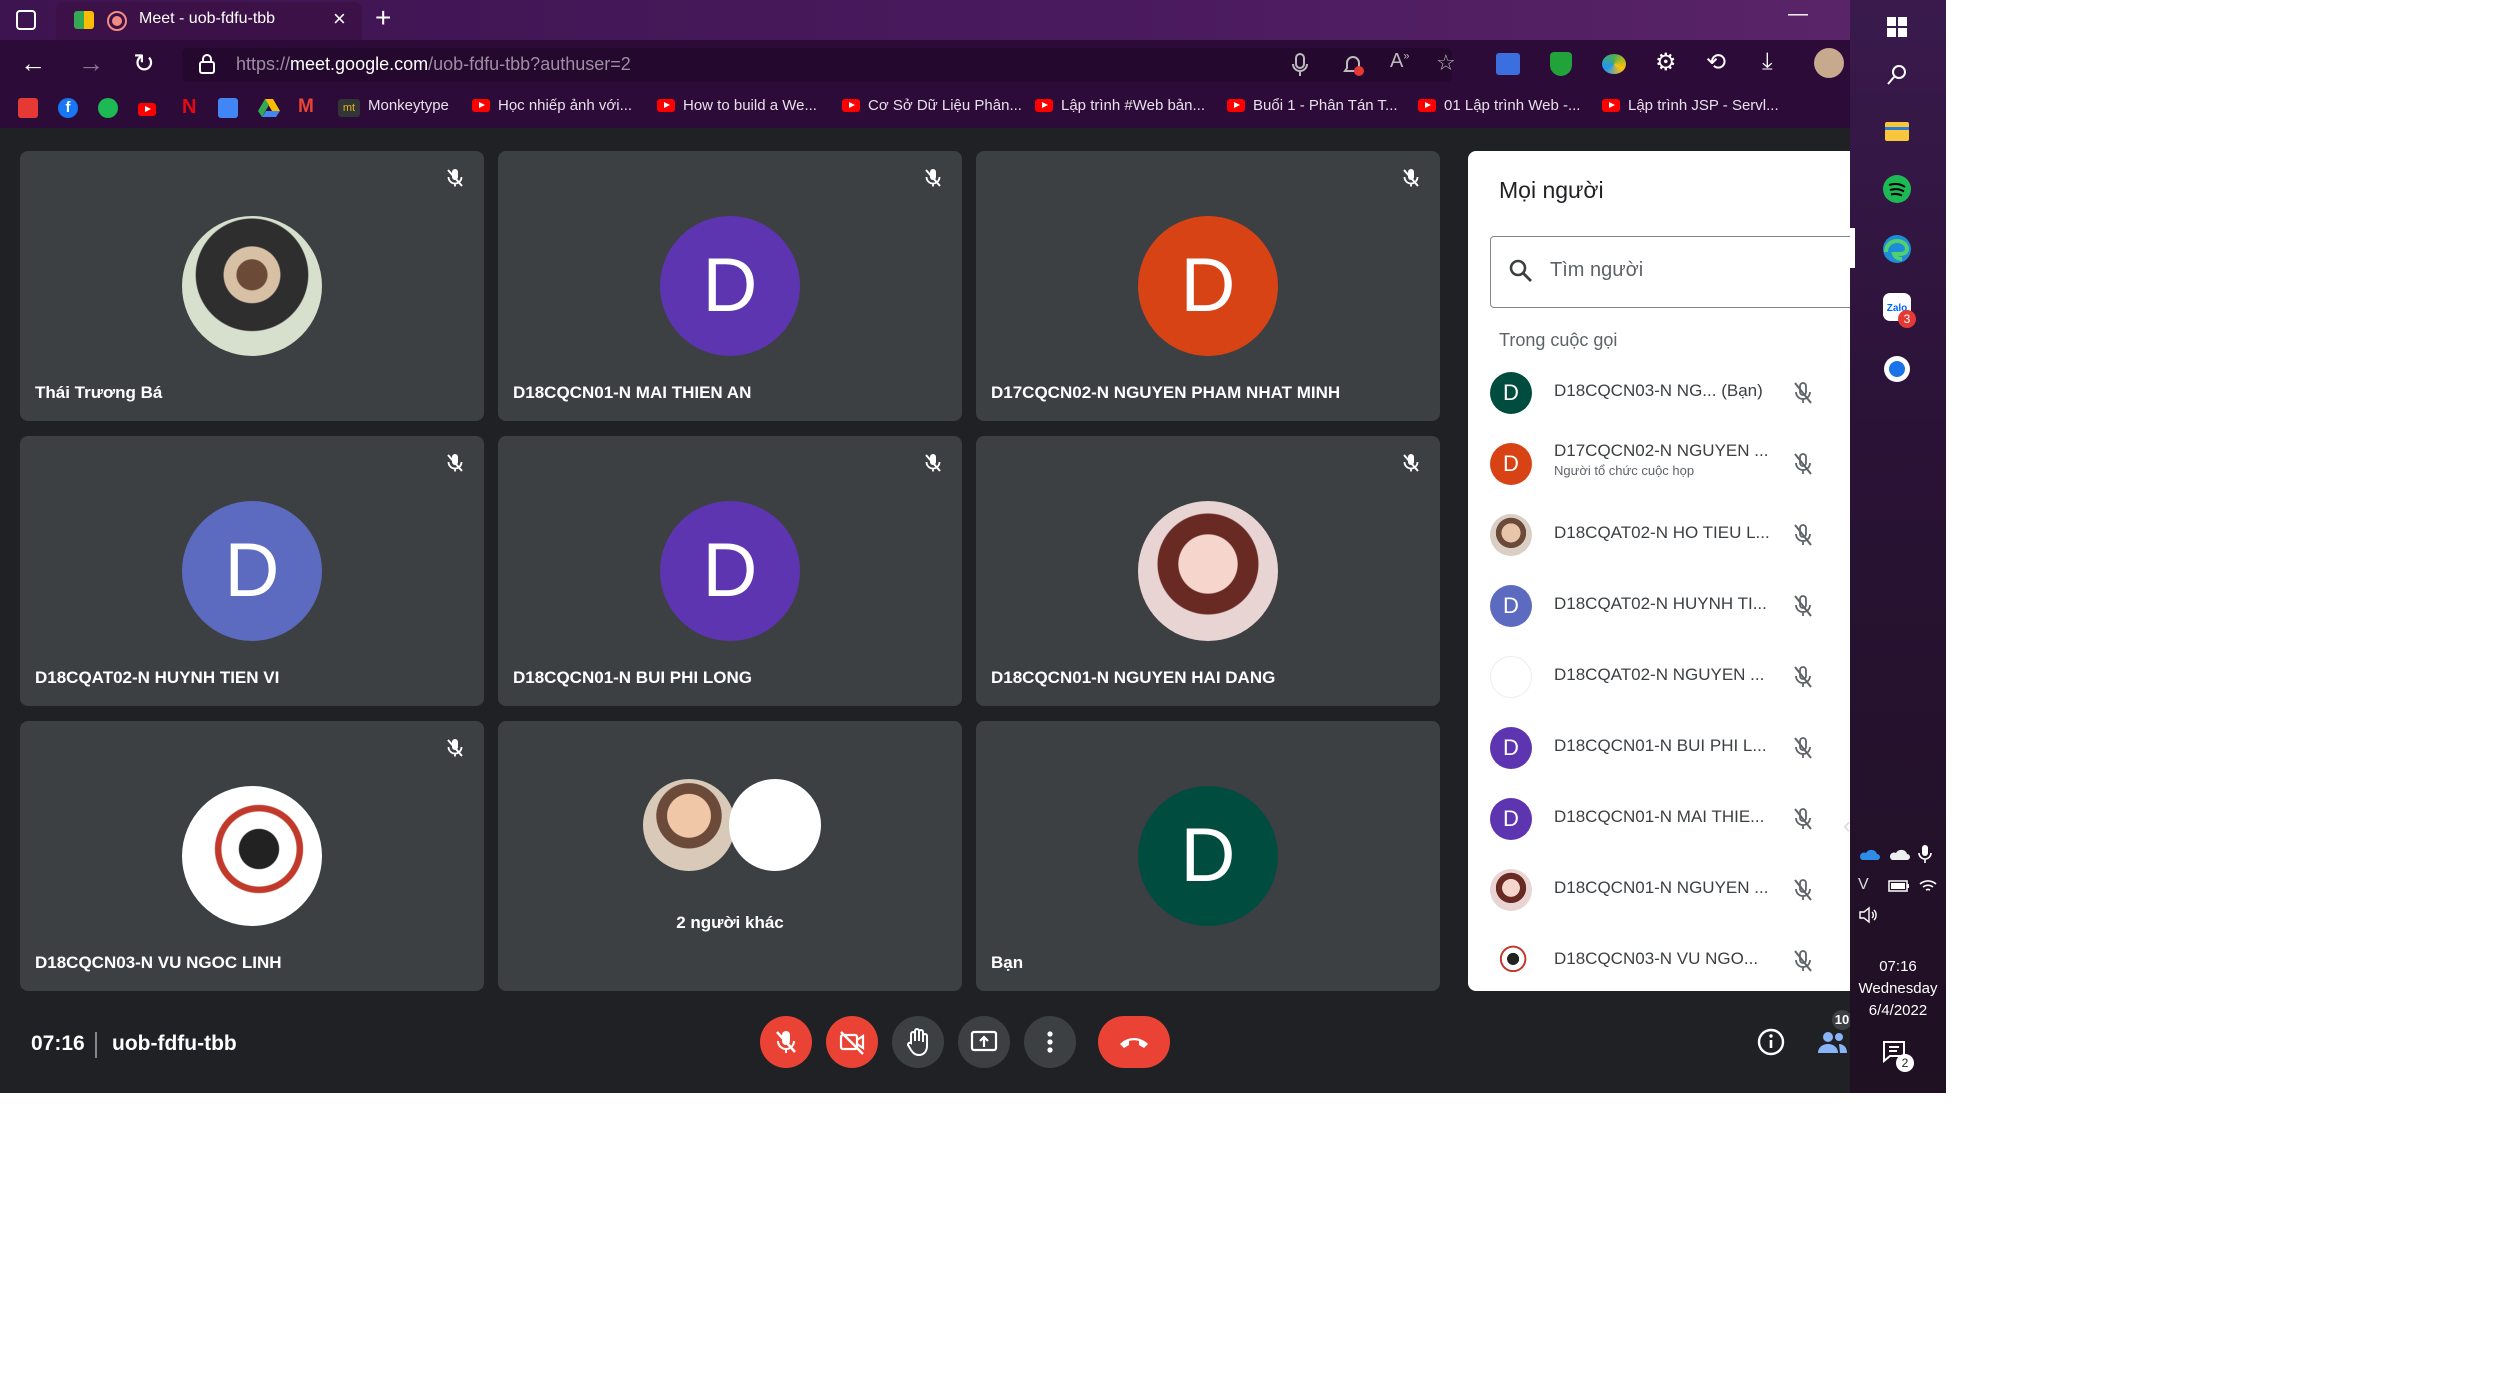  What do you see at coordinates (1897, 131) in the screenshot?
I see `file-explorer-icon` at bounding box center [1897, 131].